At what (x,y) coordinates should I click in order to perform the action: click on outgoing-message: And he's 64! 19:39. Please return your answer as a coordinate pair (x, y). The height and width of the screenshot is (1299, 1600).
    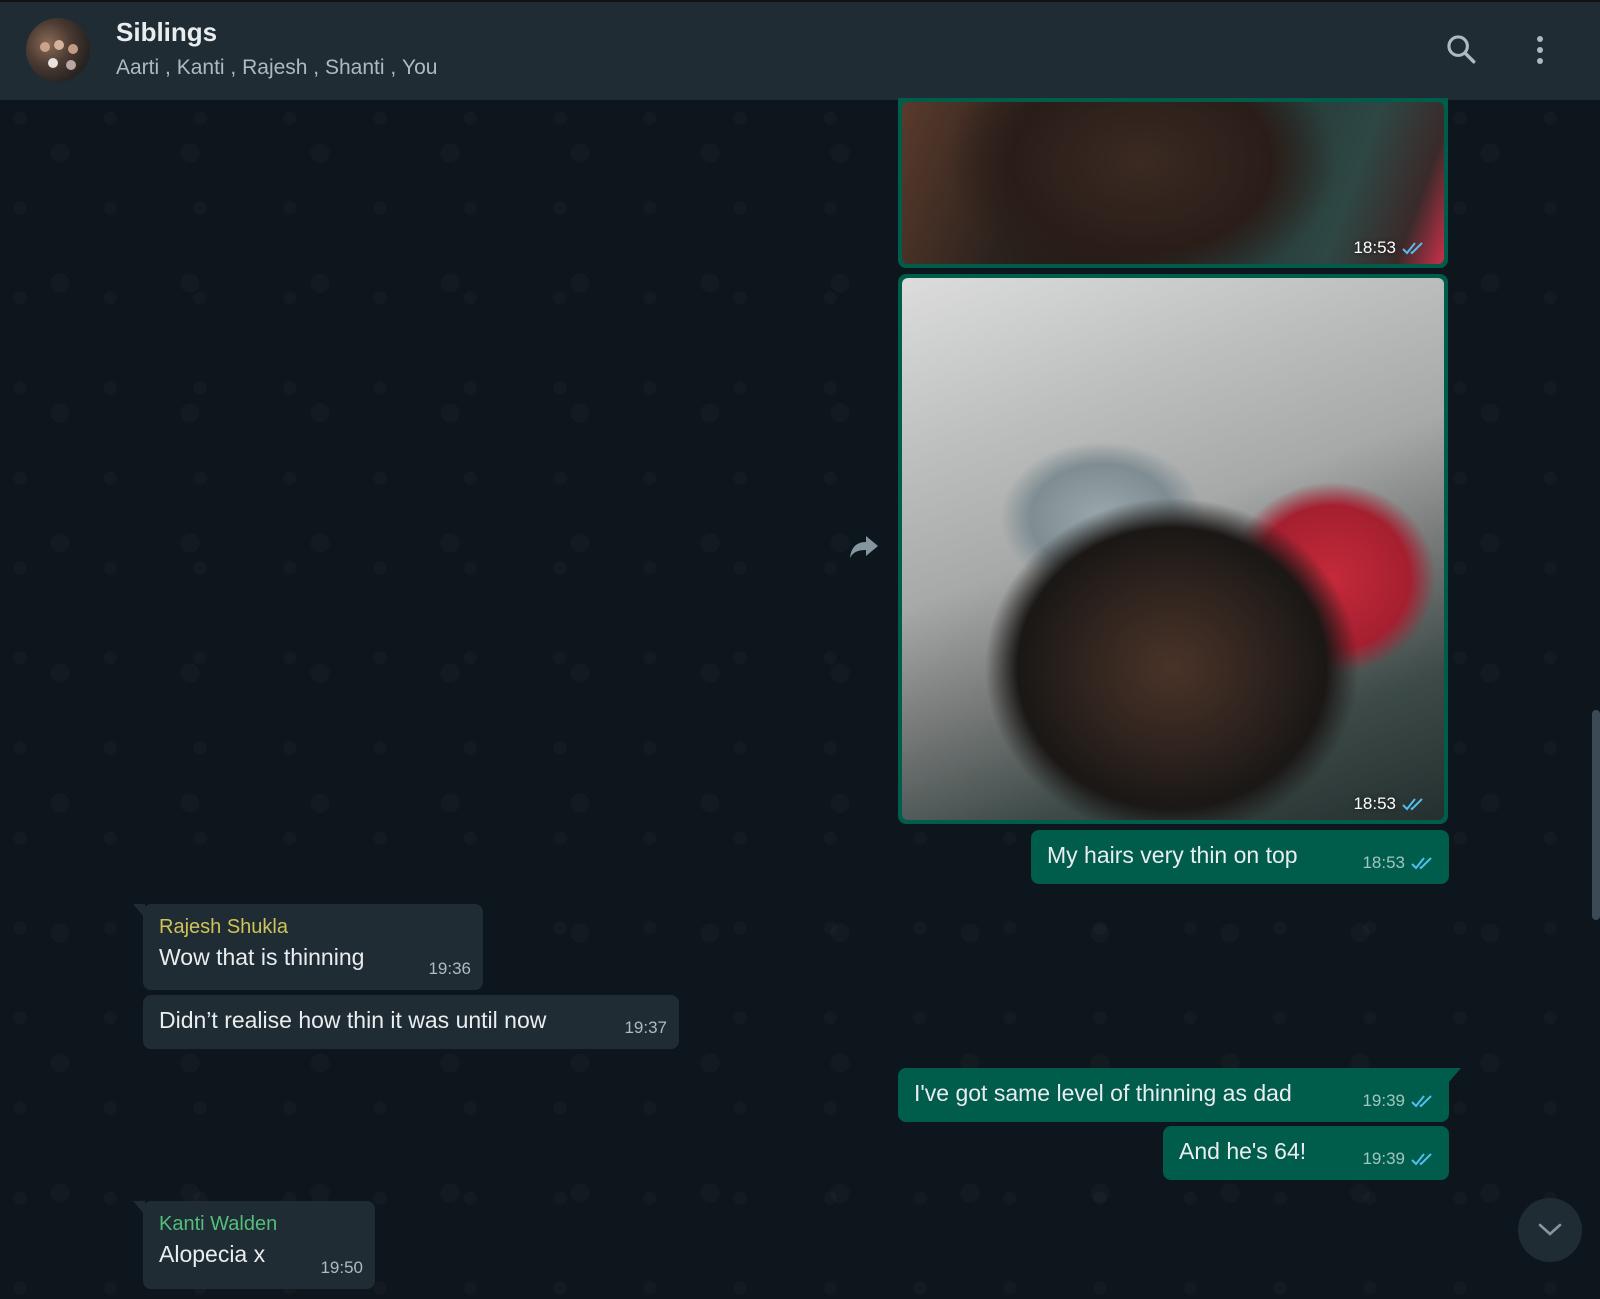
    Looking at the image, I should click on (1306, 1153).